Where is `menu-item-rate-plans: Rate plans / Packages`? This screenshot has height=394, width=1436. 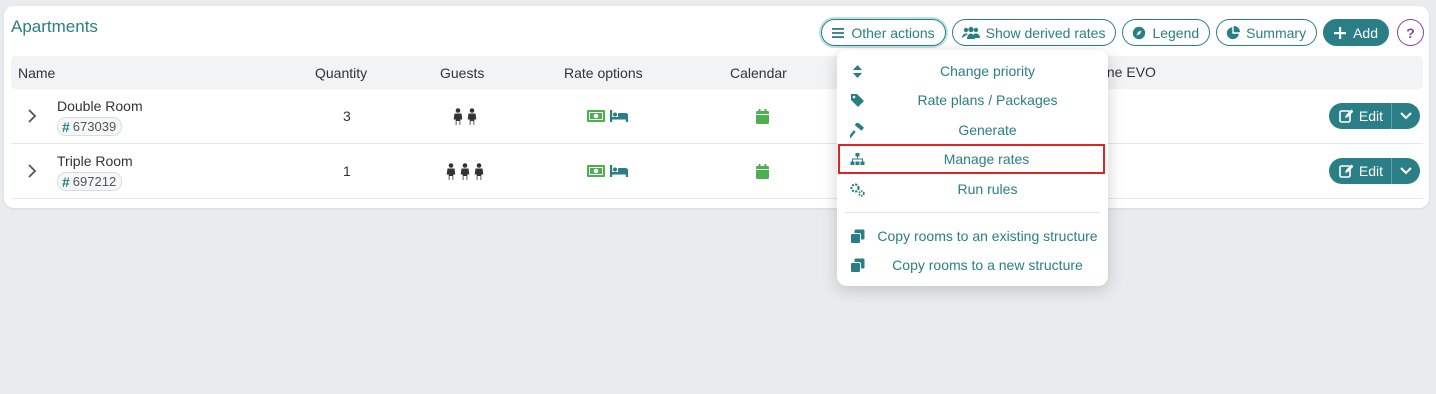
menu-item-rate-plans: Rate plans / Packages is located at coordinates (972, 100).